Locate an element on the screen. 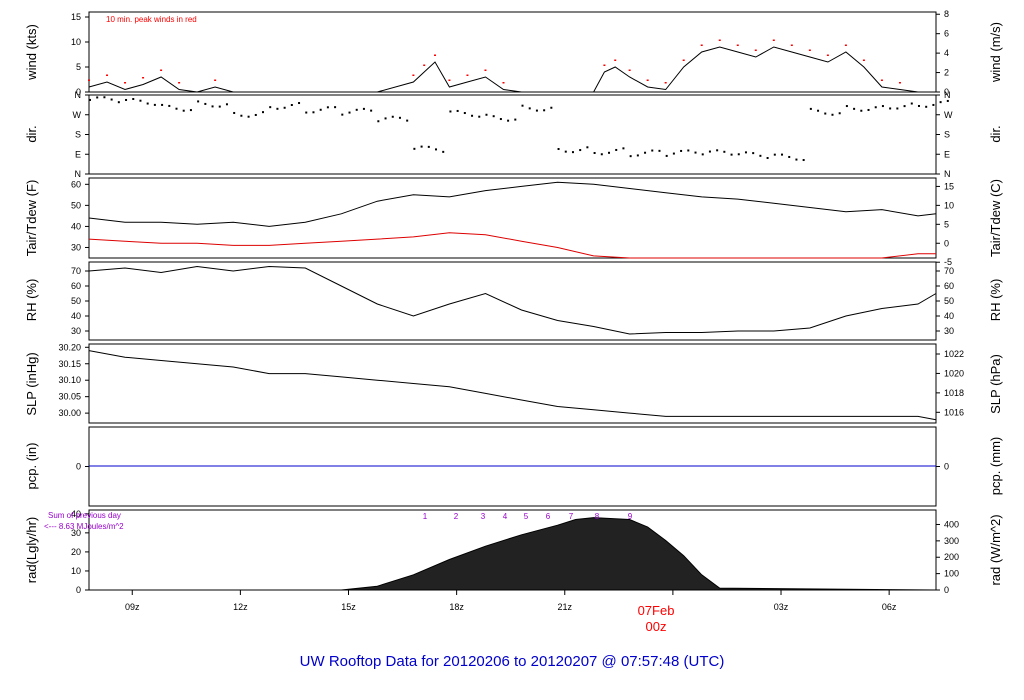 The image size is (1024, 700). rh-tick-label: 30 is located at coordinates (949, 331).